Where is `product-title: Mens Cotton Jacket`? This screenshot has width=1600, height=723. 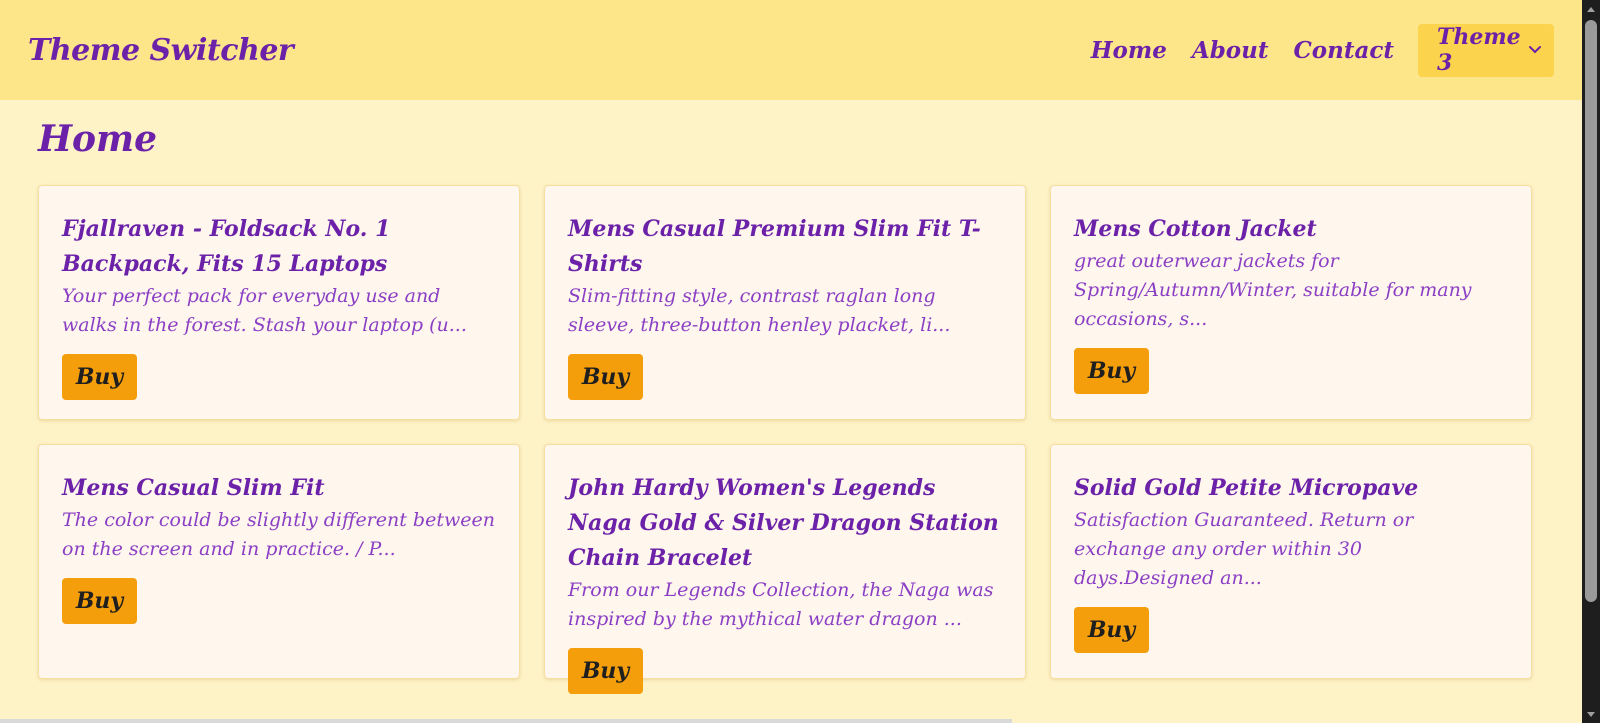 product-title: Mens Cotton Jacket is located at coordinates (1195, 229).